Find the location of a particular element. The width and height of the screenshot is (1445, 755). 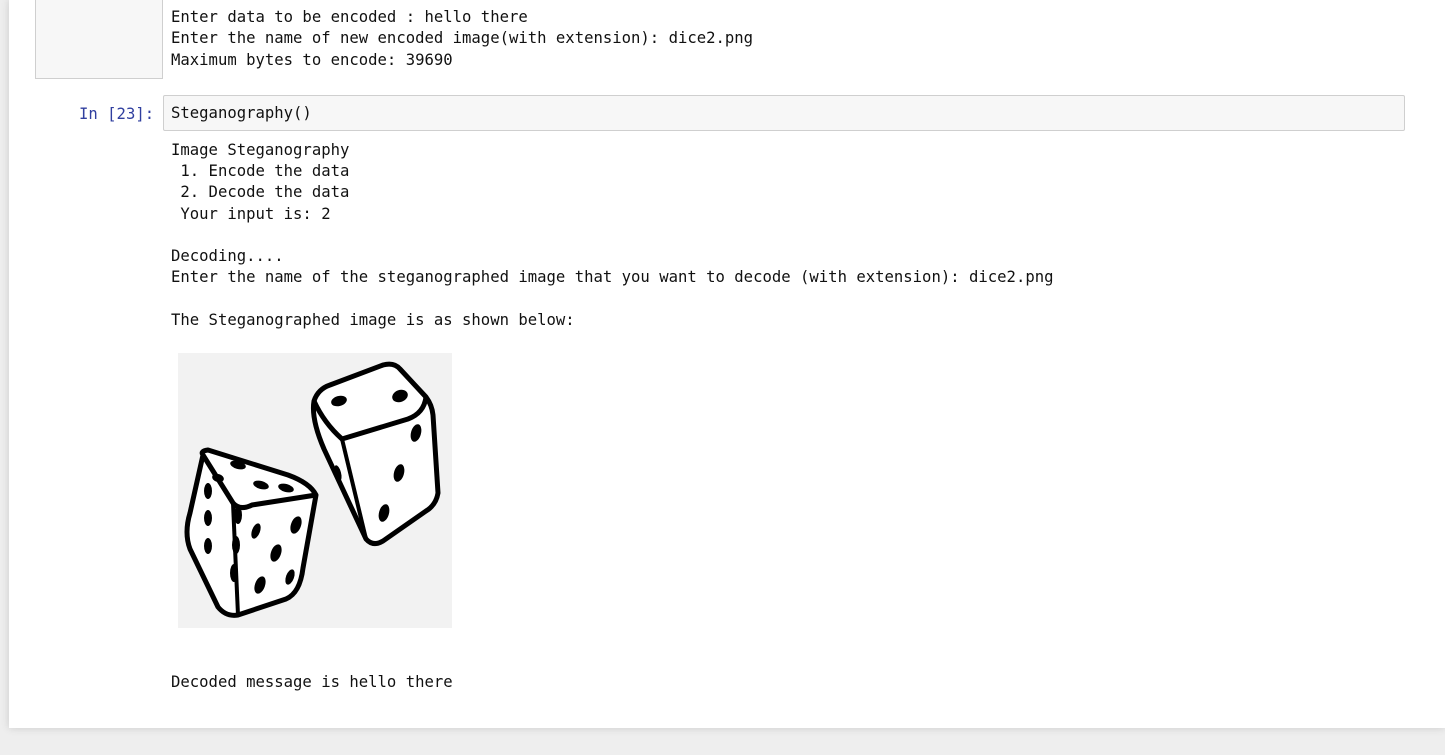

output-line: 1. Encode the data is located at coordinates (260, 171).